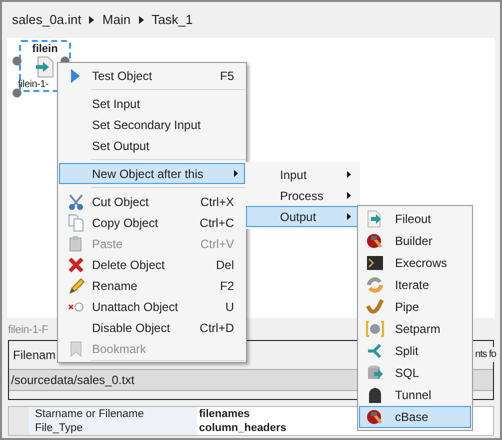  What do you see at coordinates (72, 380) in the screenshot?
I see `table-cell-text: /sourcedata/sales_0.txt` at bounding box center [72, 380].